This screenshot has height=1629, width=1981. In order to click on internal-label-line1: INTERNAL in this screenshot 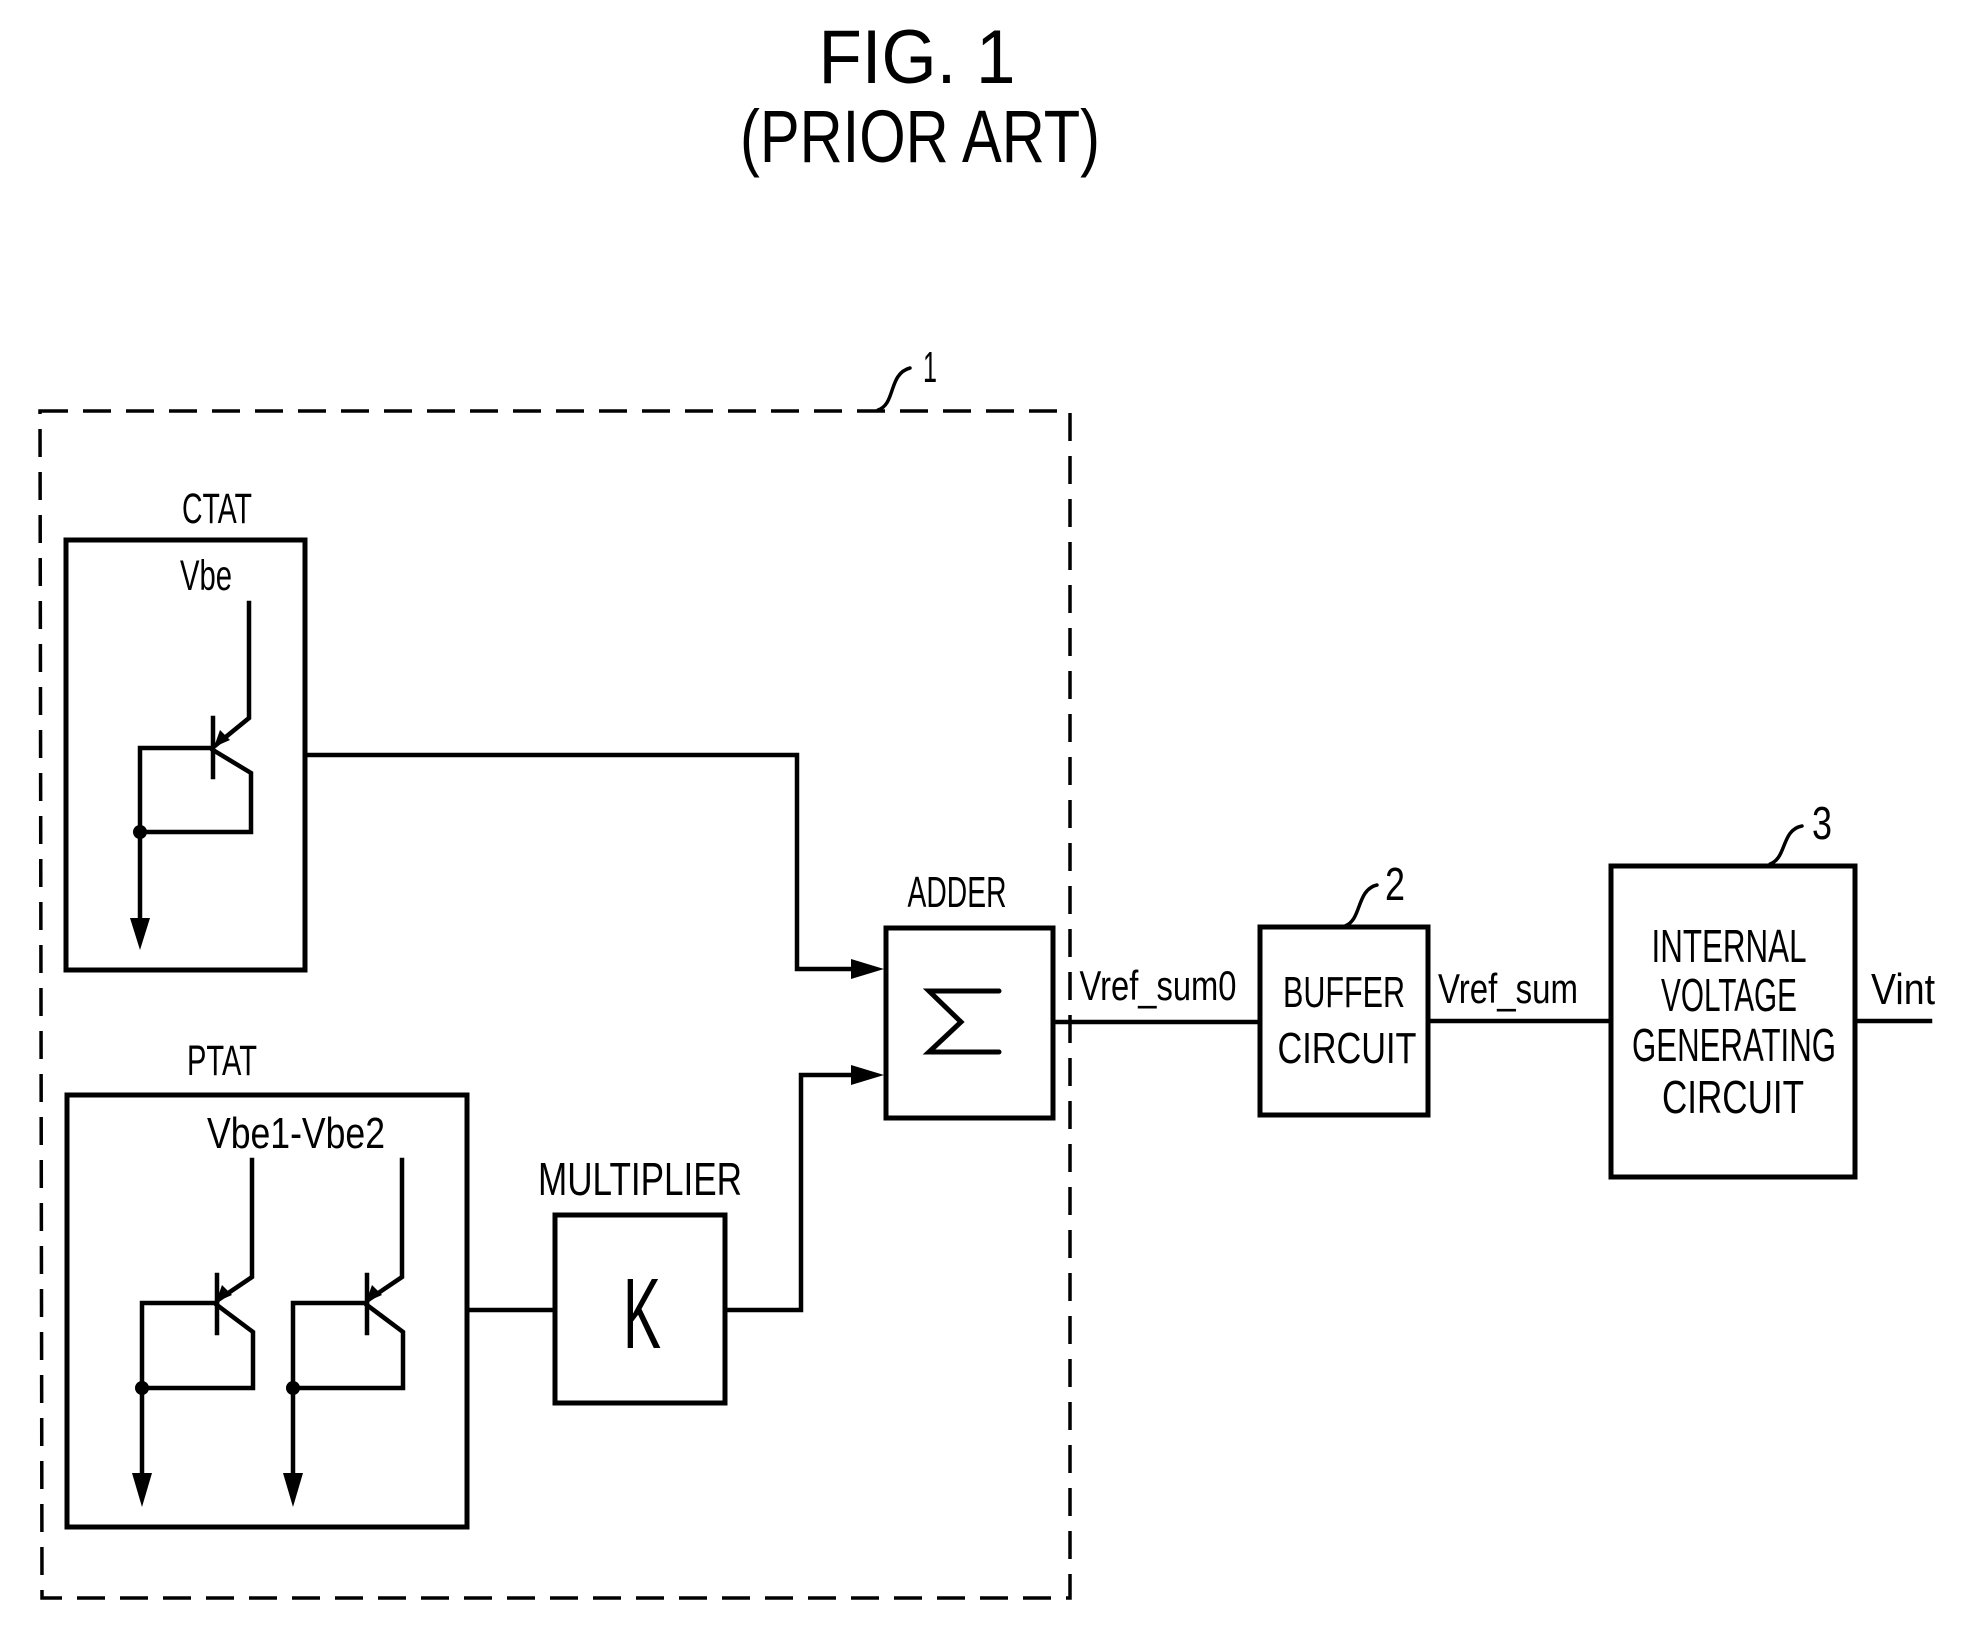, I will do `click(1729, 946)`.